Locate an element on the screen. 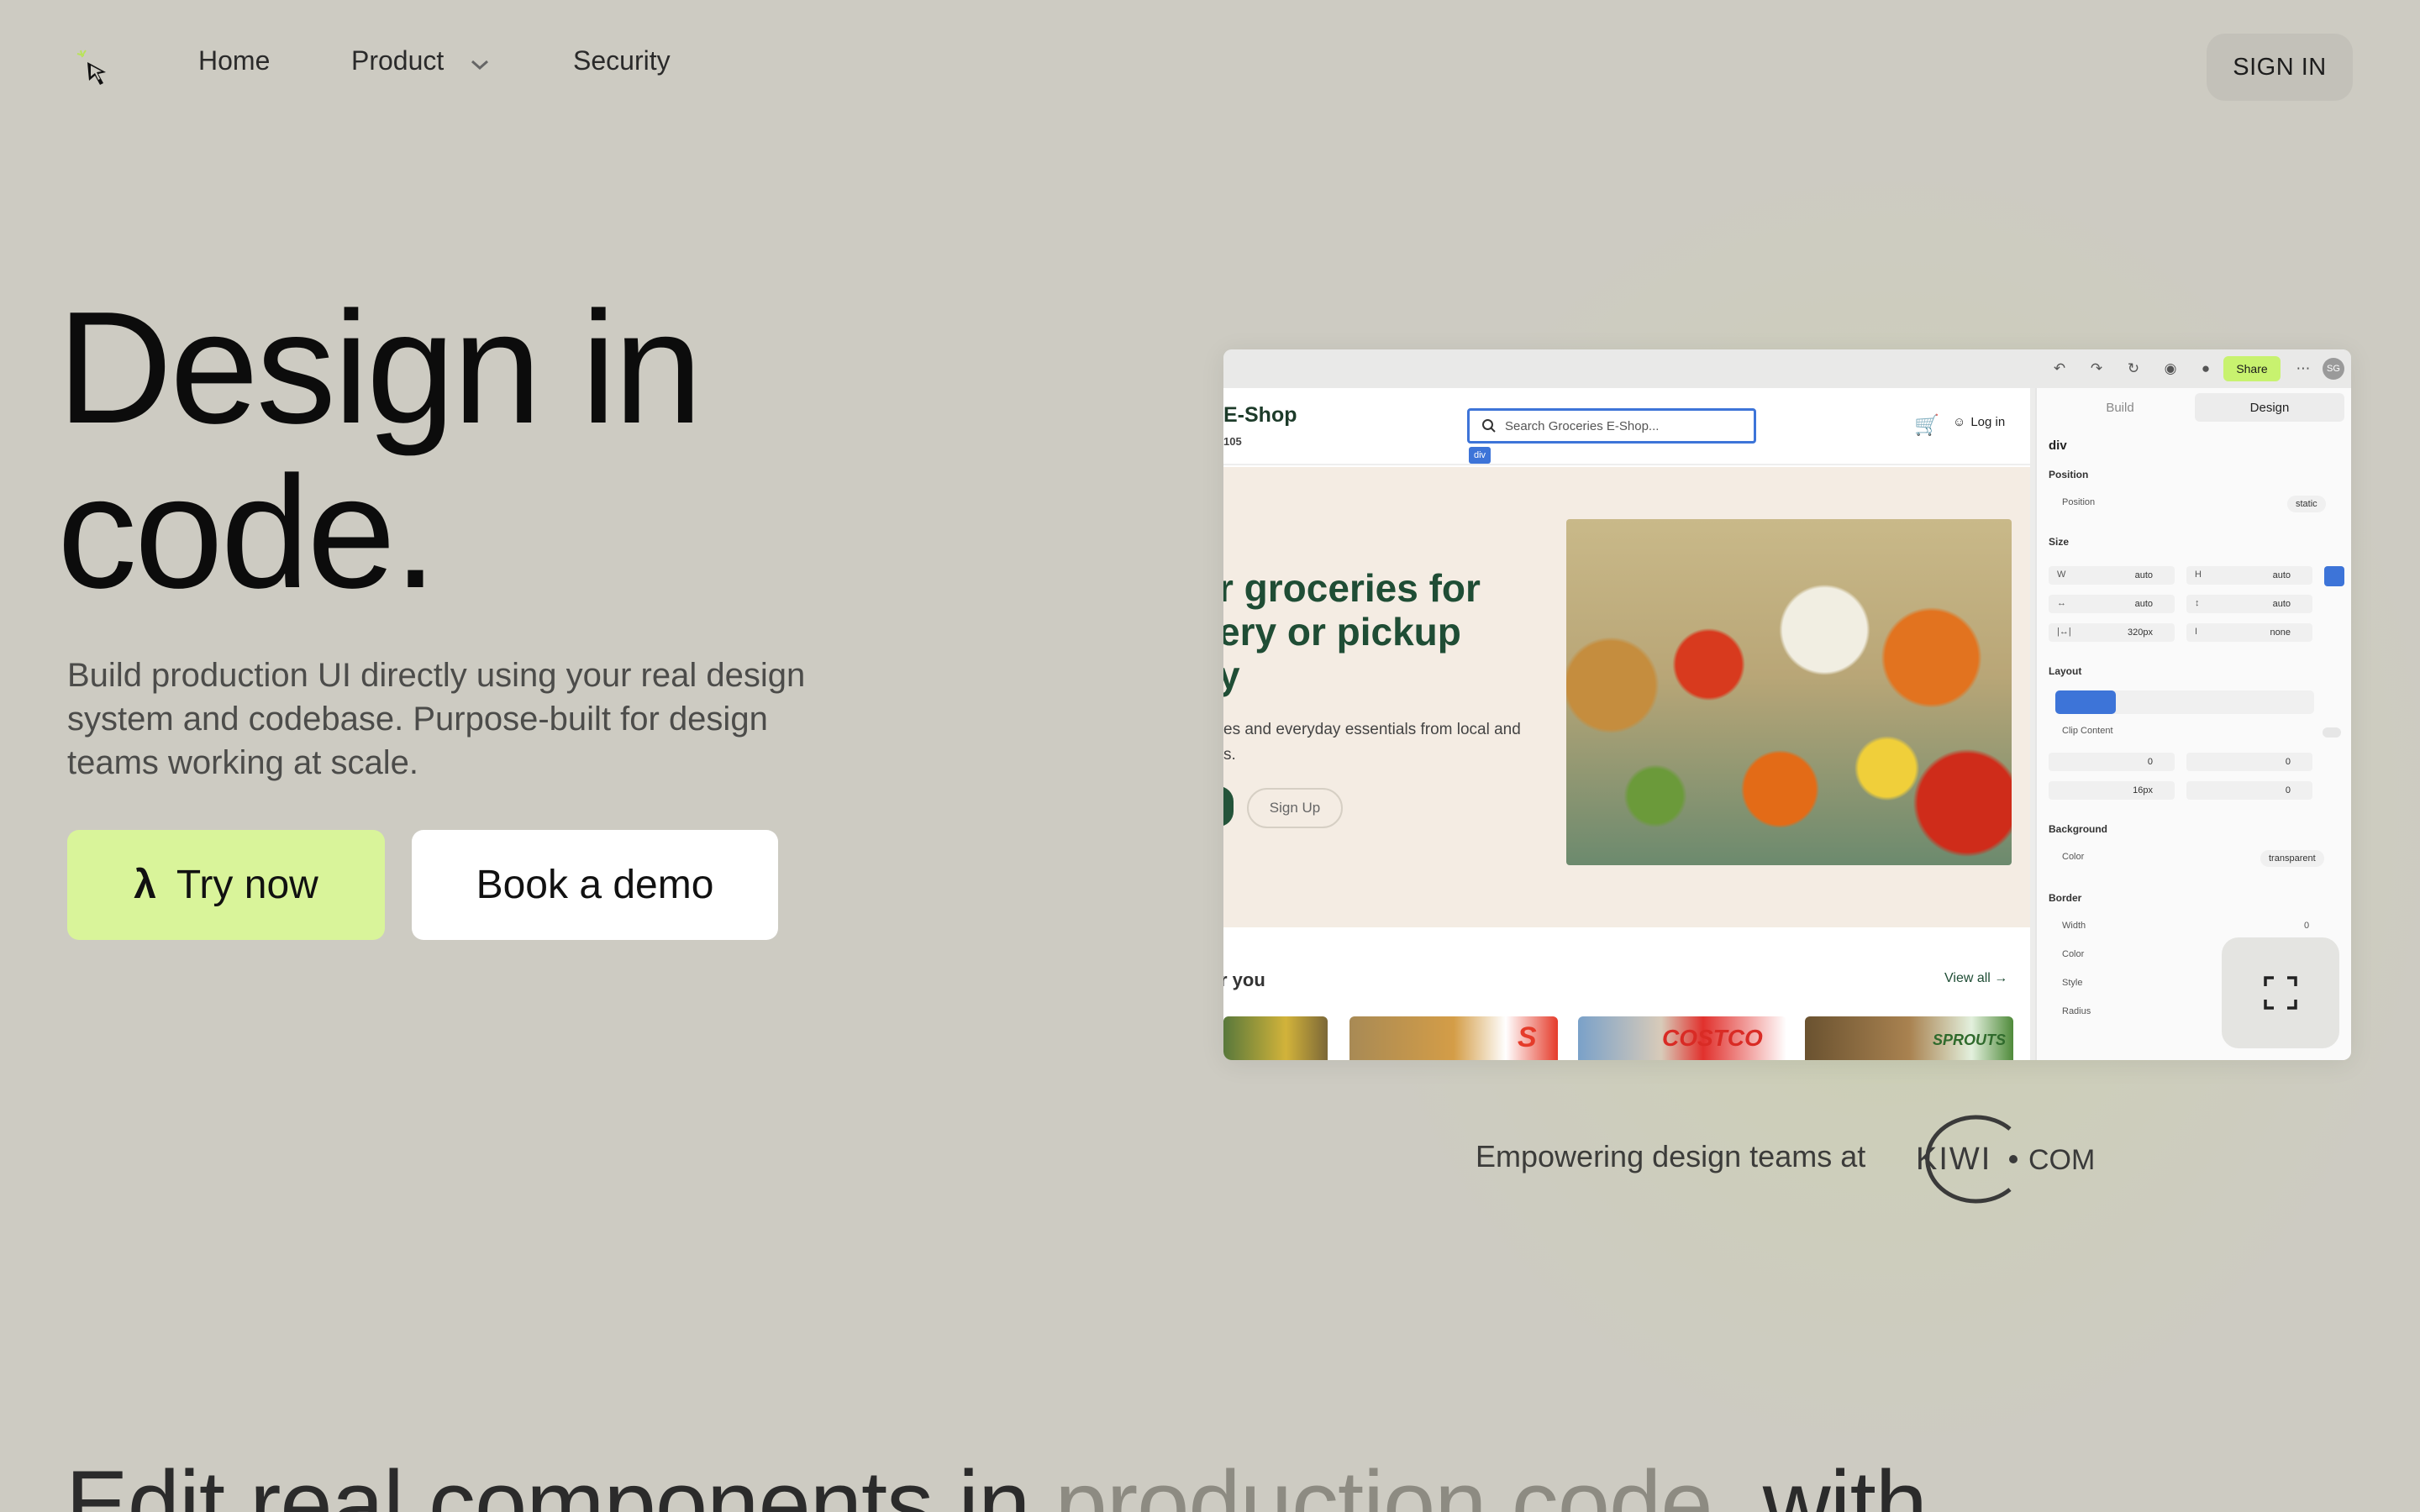 This screenshot has width=2420, height=1512. nav-home-link: Home is located at coordinates (234, 60).